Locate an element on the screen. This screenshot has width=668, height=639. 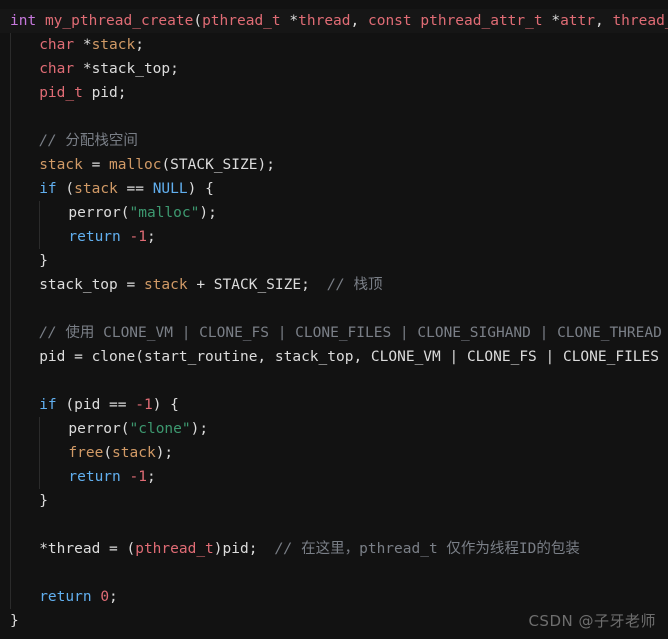
code-token: if is located at coordinates (48, 189).